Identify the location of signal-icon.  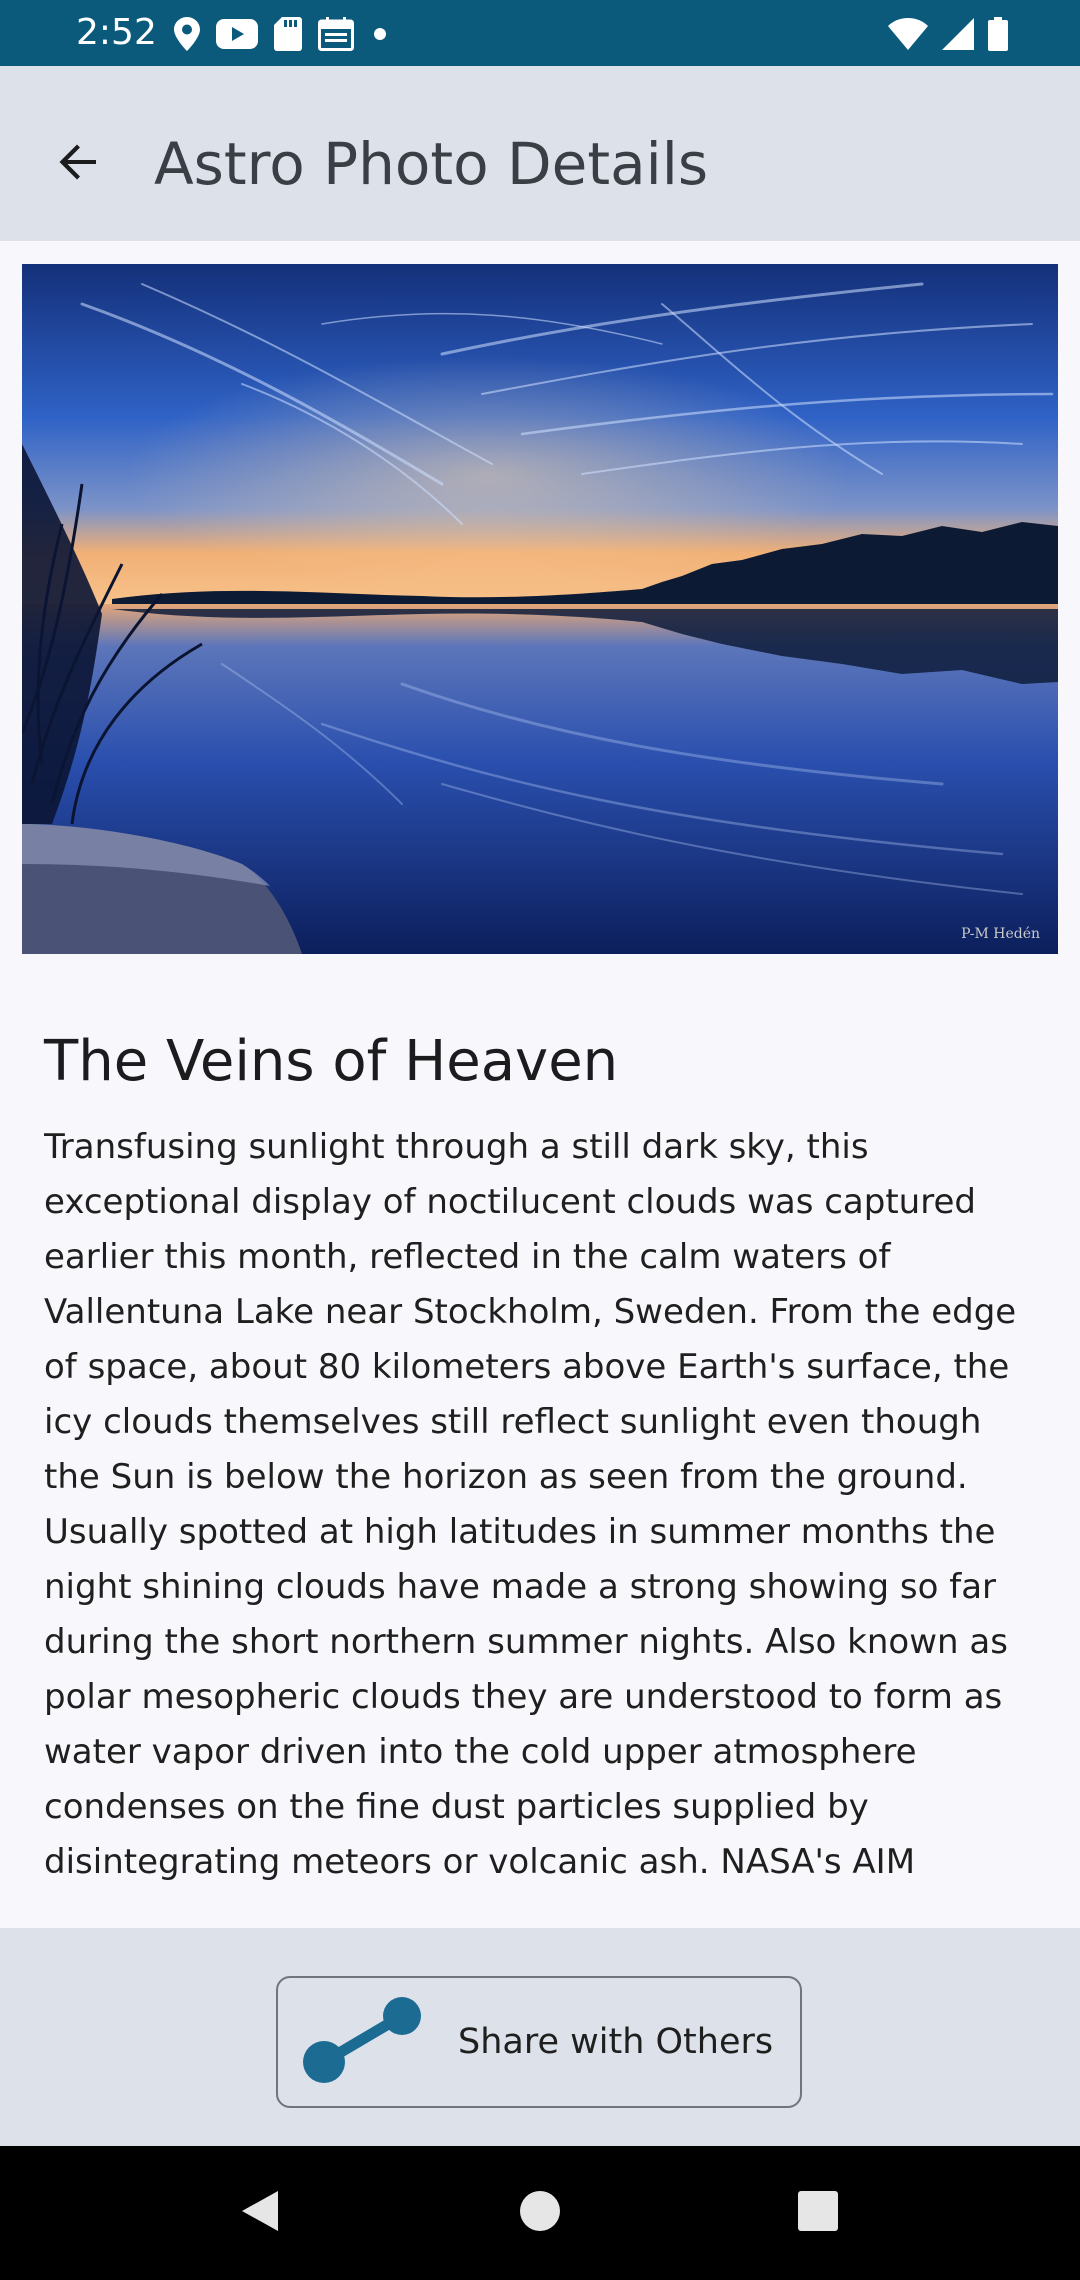
(958, 34).